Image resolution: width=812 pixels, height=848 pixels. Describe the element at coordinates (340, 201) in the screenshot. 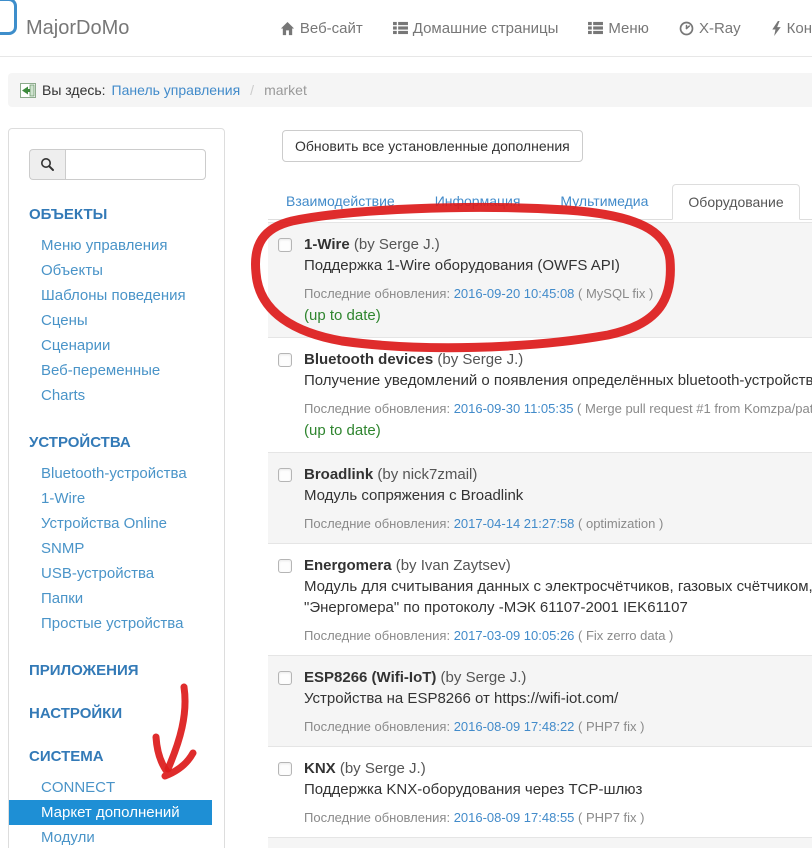

I see `tab-взаимодействие: Взаимодействие` at that location.